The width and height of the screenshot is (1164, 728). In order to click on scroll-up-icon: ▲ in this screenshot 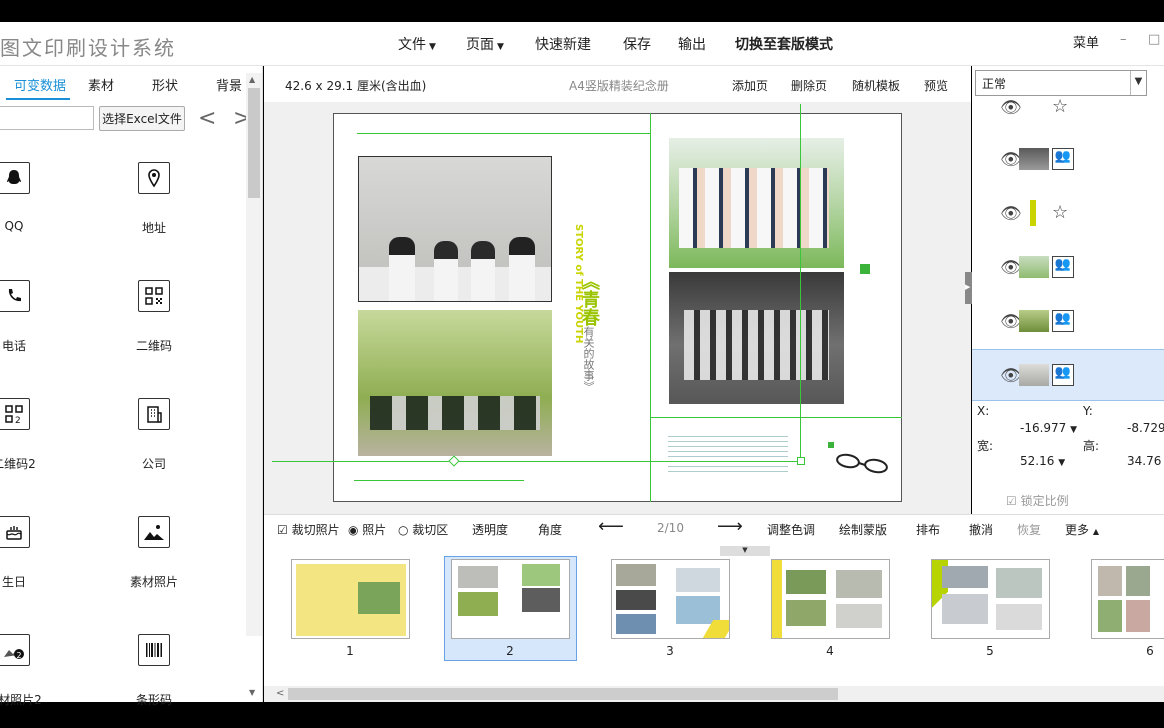, I will do `click(252, 79)`.